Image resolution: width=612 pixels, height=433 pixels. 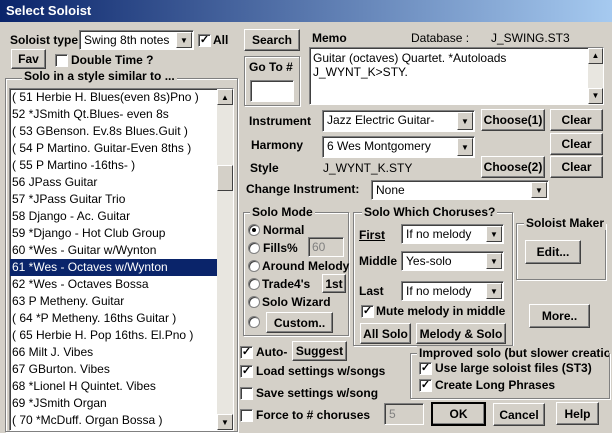 I want to click on scroll-up-icon: ▲, so click(x=225, y=97).